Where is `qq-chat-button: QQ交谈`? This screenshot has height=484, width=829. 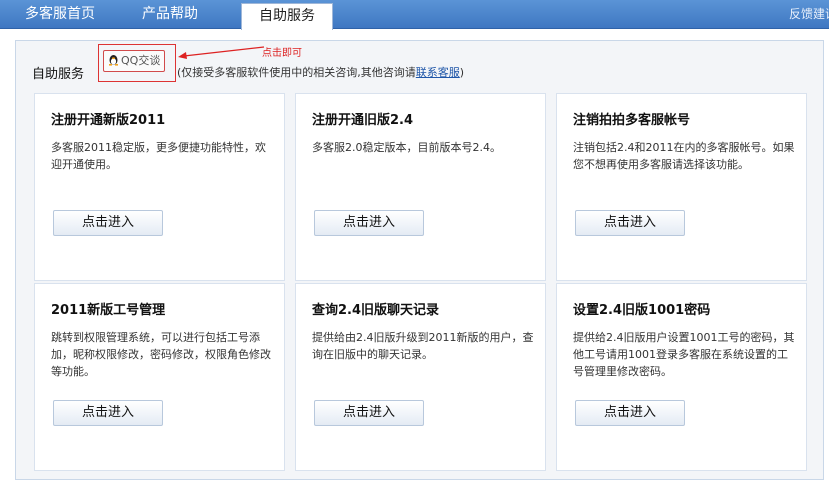 qq-chat-button: QQ交谈 is located at coordinates (134, 61).